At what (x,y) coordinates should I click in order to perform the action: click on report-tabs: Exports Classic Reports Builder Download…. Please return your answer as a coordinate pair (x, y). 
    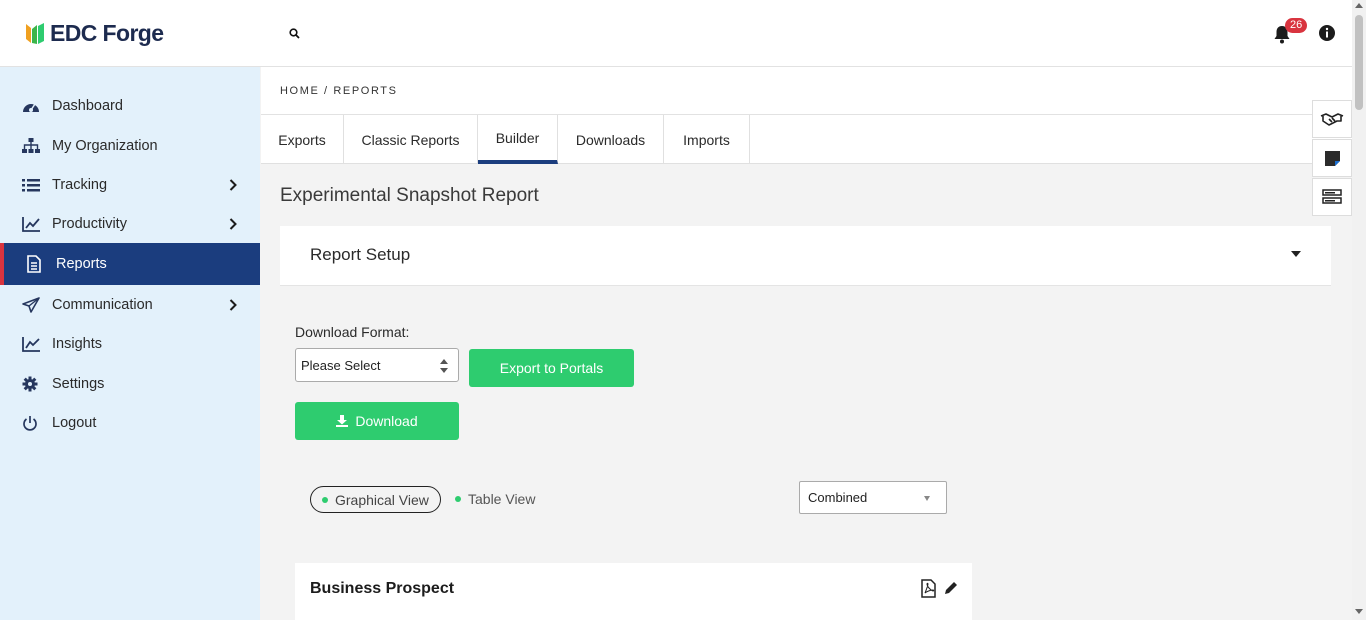
    Looking at the image, I should click on (806, 139).